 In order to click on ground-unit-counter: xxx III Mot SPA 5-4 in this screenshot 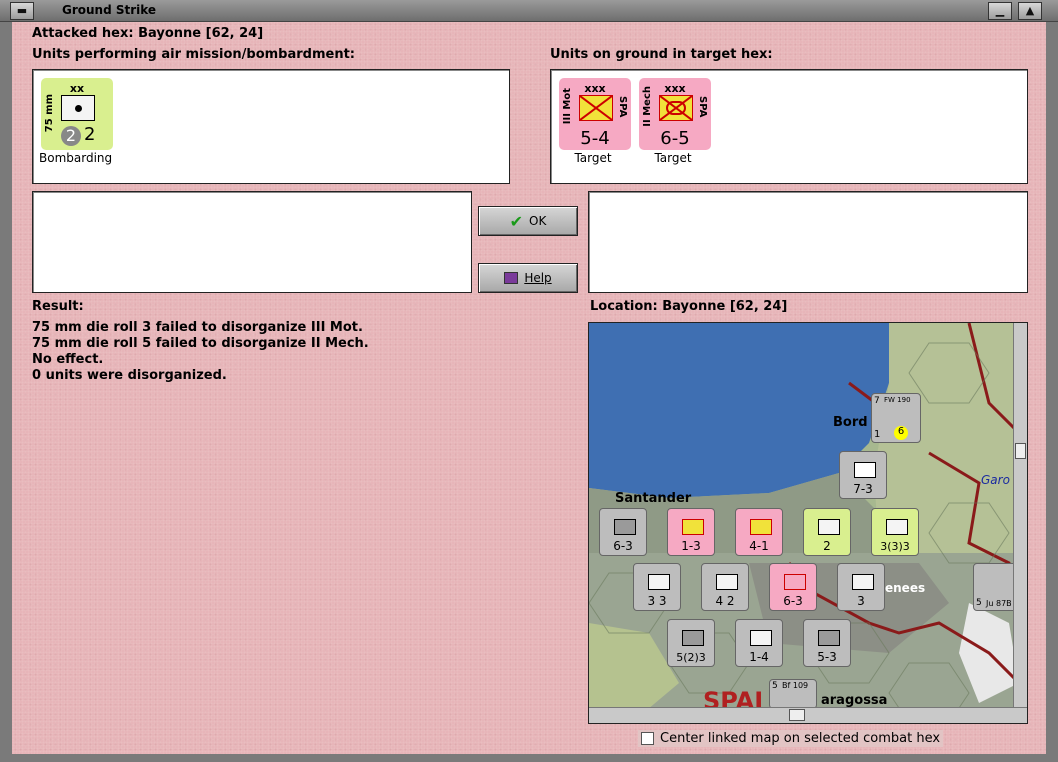, I will do `click(595, 114)`.